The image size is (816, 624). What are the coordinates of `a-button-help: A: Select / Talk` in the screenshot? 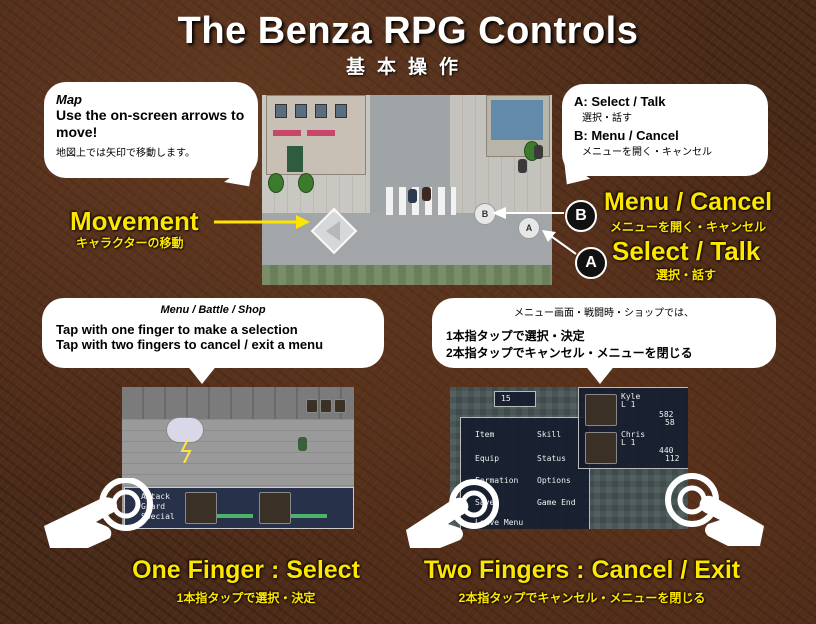 It's located at (620, 101).